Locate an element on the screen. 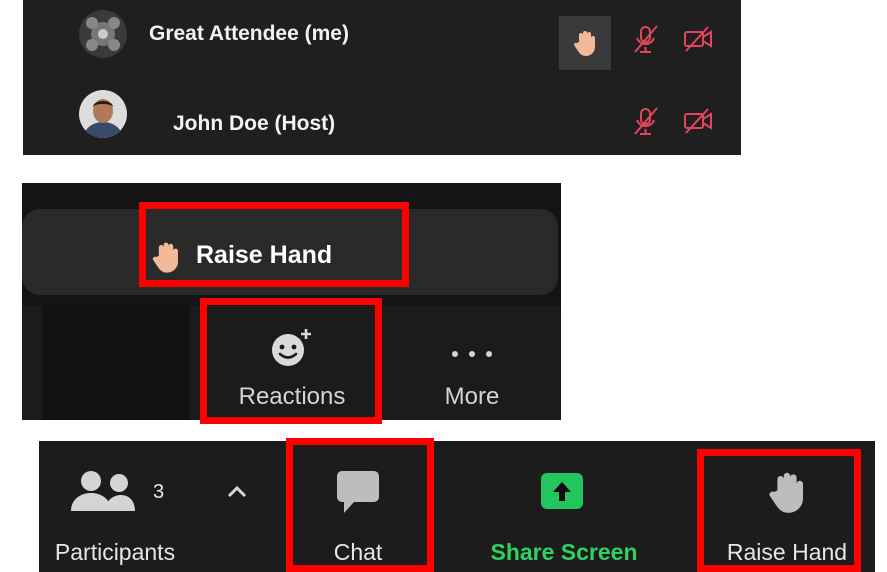 Image resolution: width=887 pixels, height=572 pixels. reactions-bar: Raise Hand is located at coordinates (290, 252).